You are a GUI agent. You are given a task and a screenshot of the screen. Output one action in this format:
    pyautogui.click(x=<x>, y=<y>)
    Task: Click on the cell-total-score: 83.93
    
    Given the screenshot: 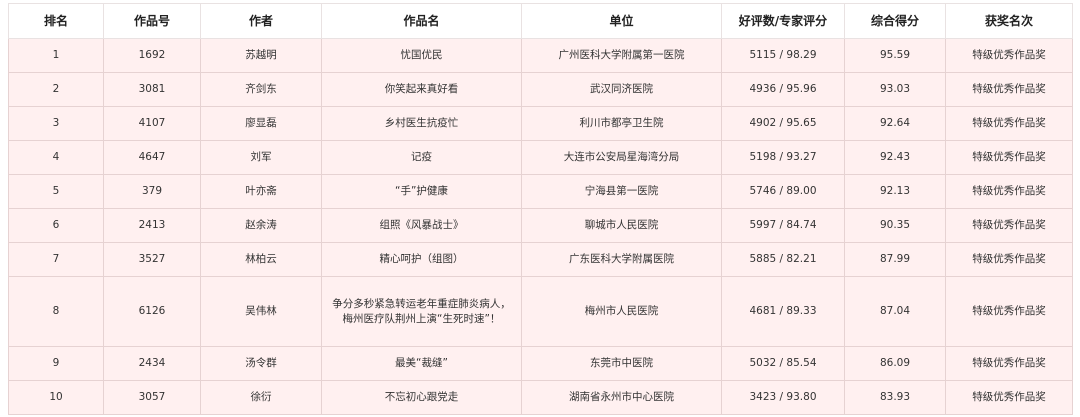 What is the action you would take?
    pyautogui.click(x=895, y=397)
    